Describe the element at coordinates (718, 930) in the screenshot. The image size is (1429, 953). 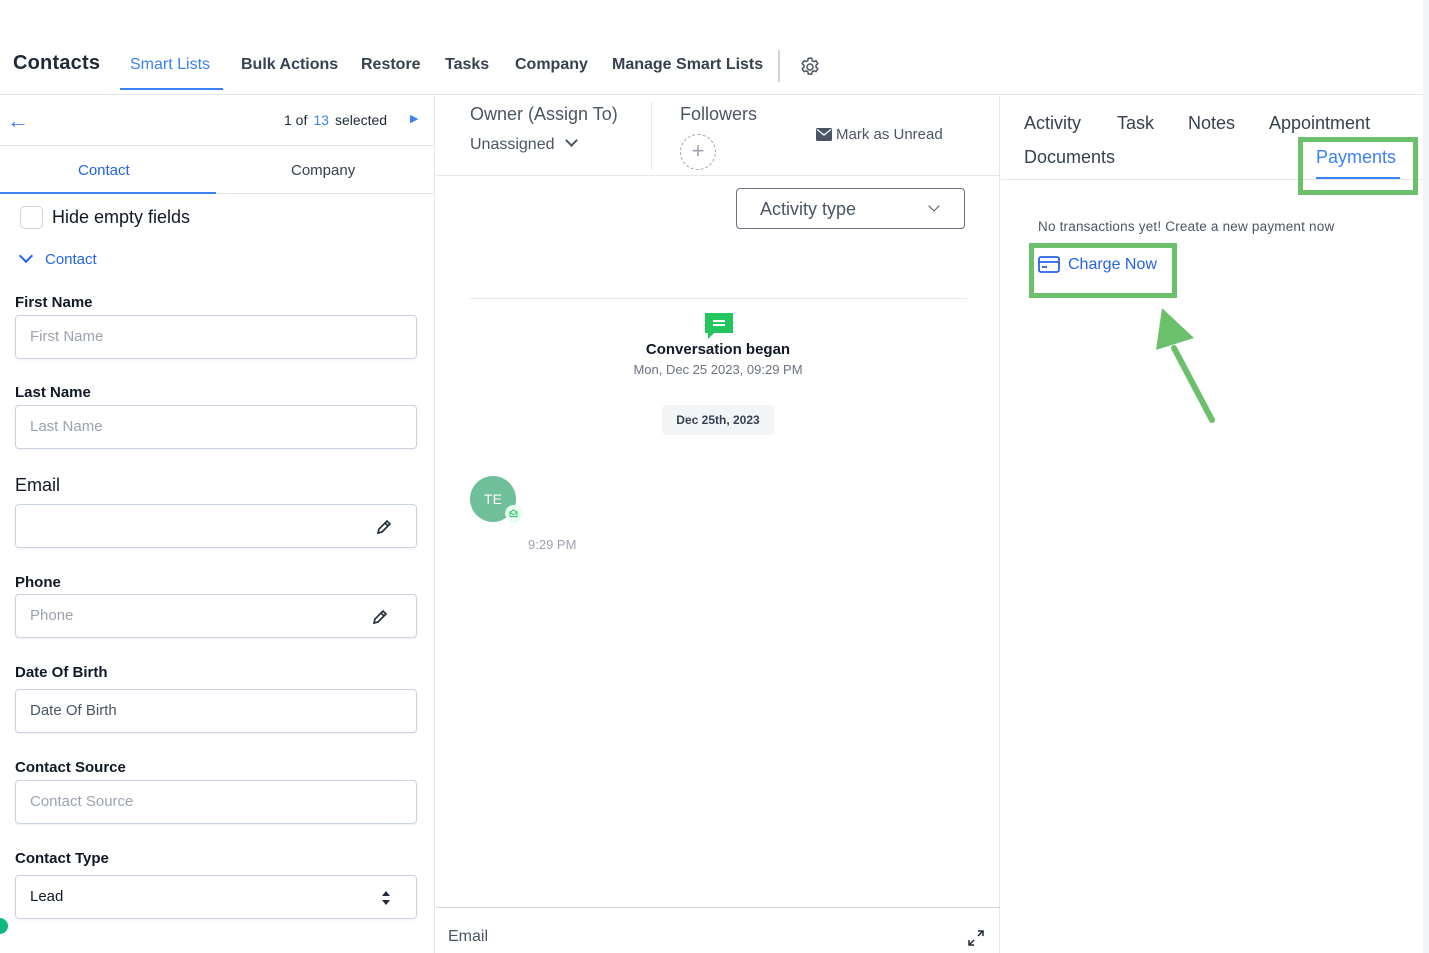
I see `composer-bar: Email` at that location.